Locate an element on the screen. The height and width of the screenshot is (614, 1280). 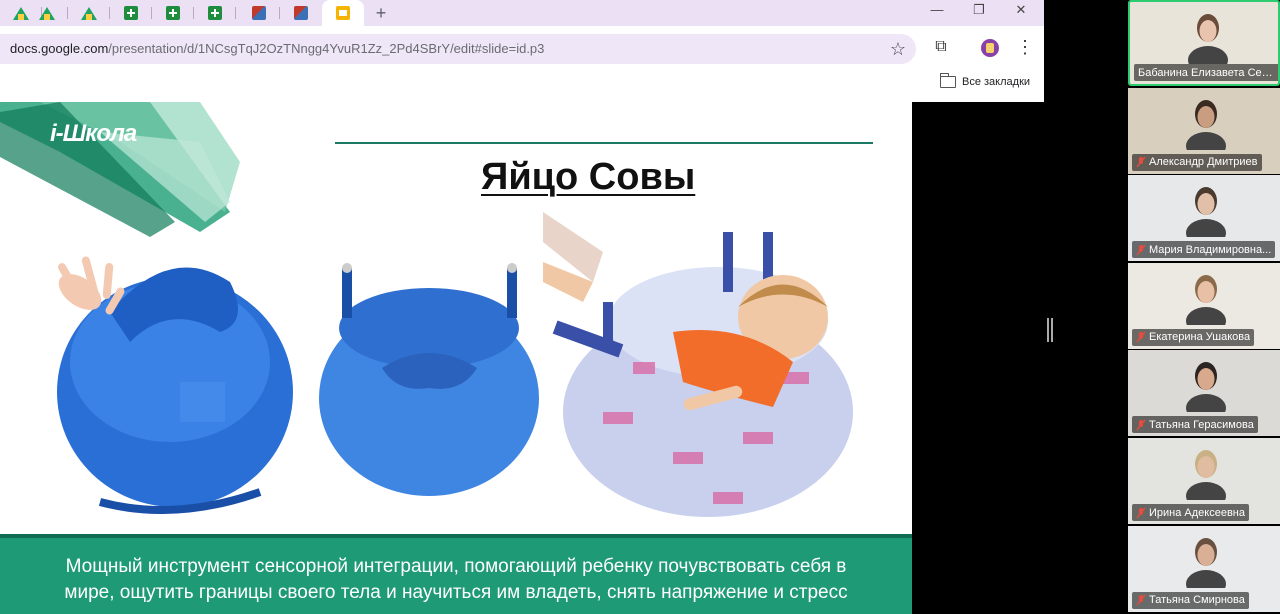
new-tab-button: + is located at coordinates (381, 13).